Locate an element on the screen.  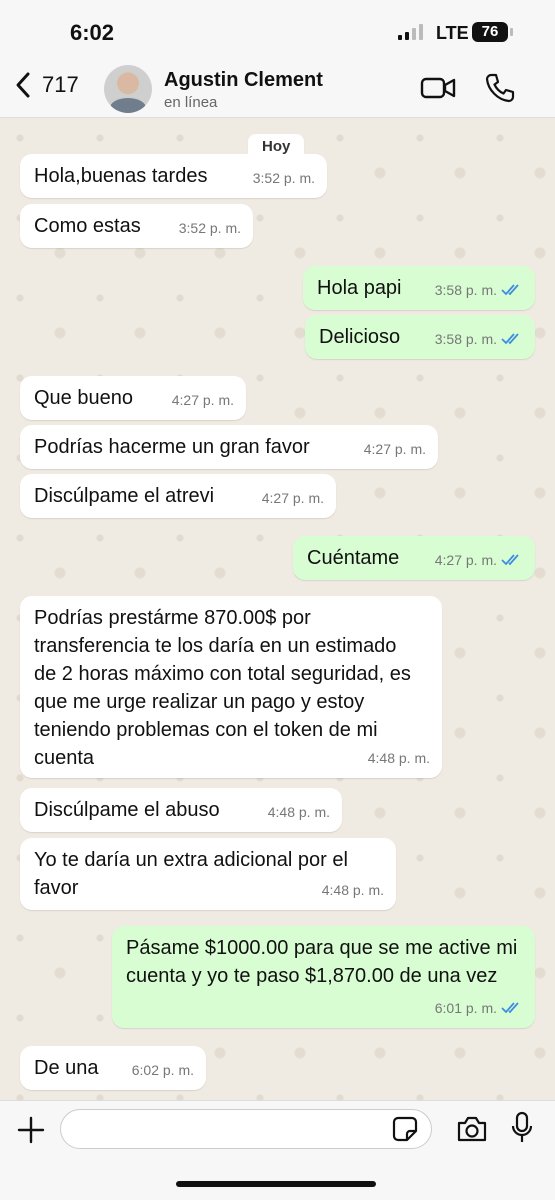
message-bubble-incoming: Como estas 3:52 p. m. is located at coordinates (136, 226).